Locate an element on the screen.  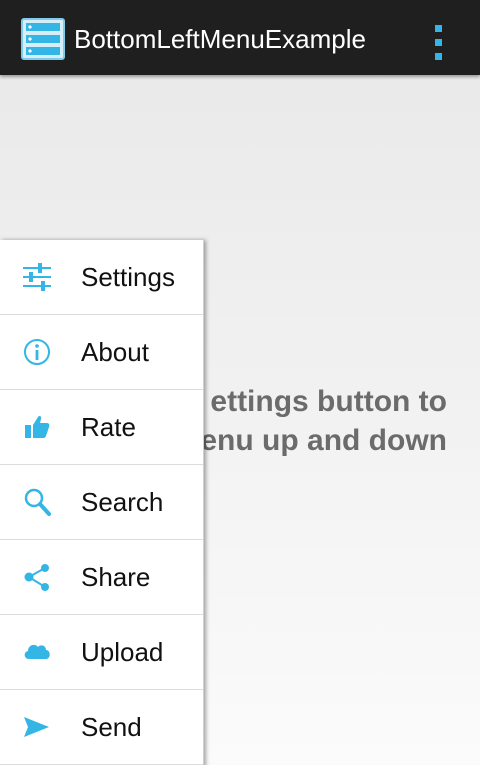
menu-item-search: Search is located at coordinates (101, 502).